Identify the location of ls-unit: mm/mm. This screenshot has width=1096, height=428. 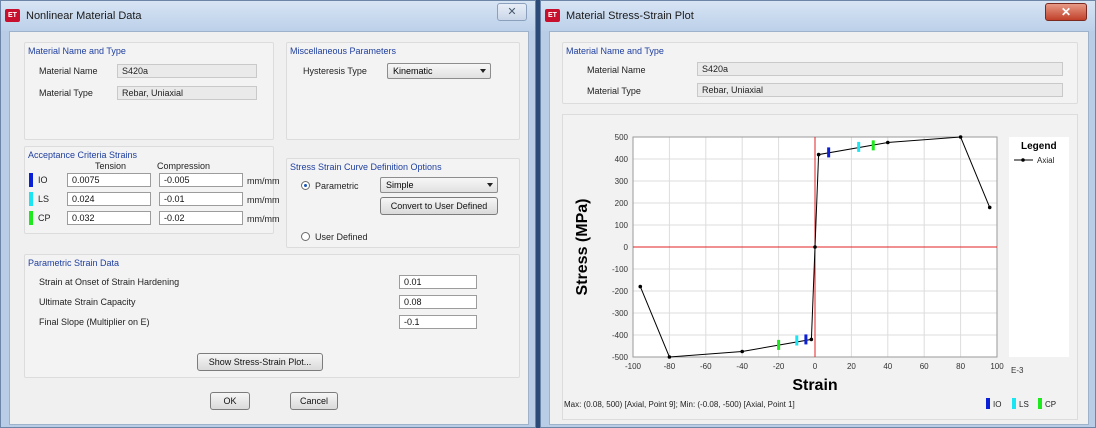
(263, 200).